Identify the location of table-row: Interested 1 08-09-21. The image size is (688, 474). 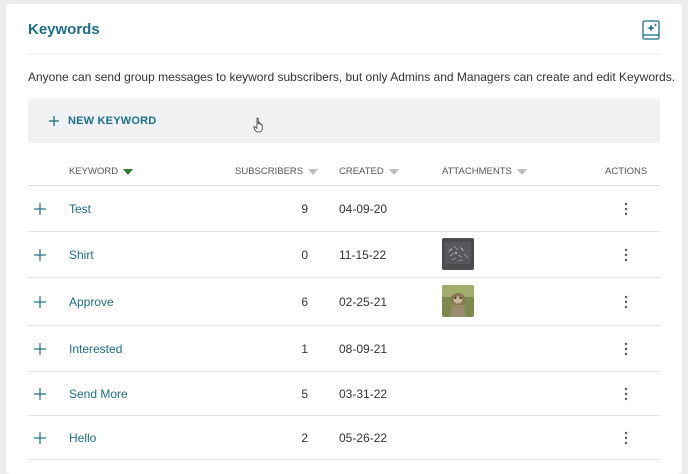
(344, 349).